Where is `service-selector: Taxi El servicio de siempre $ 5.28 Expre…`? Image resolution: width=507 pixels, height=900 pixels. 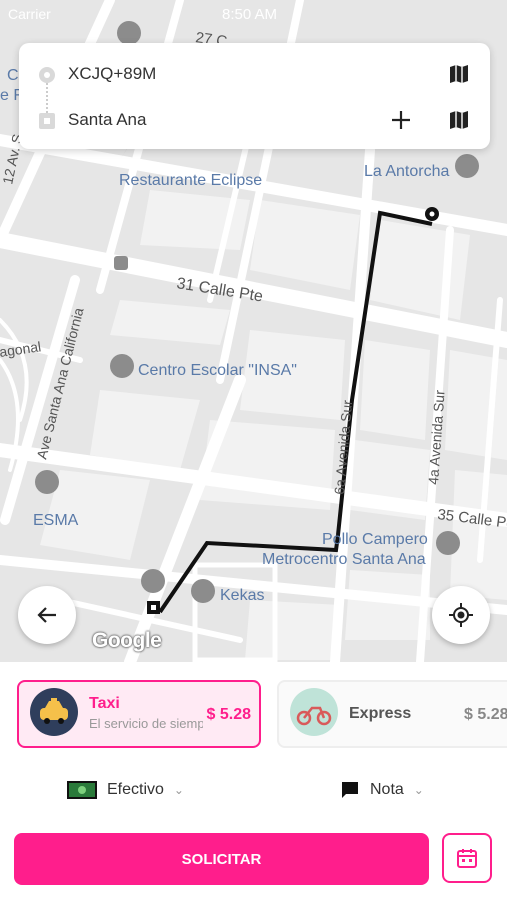 service-selector: Taxi El servicio de siempre $ 5.28 Expre… is located at coordinates (253, 712).